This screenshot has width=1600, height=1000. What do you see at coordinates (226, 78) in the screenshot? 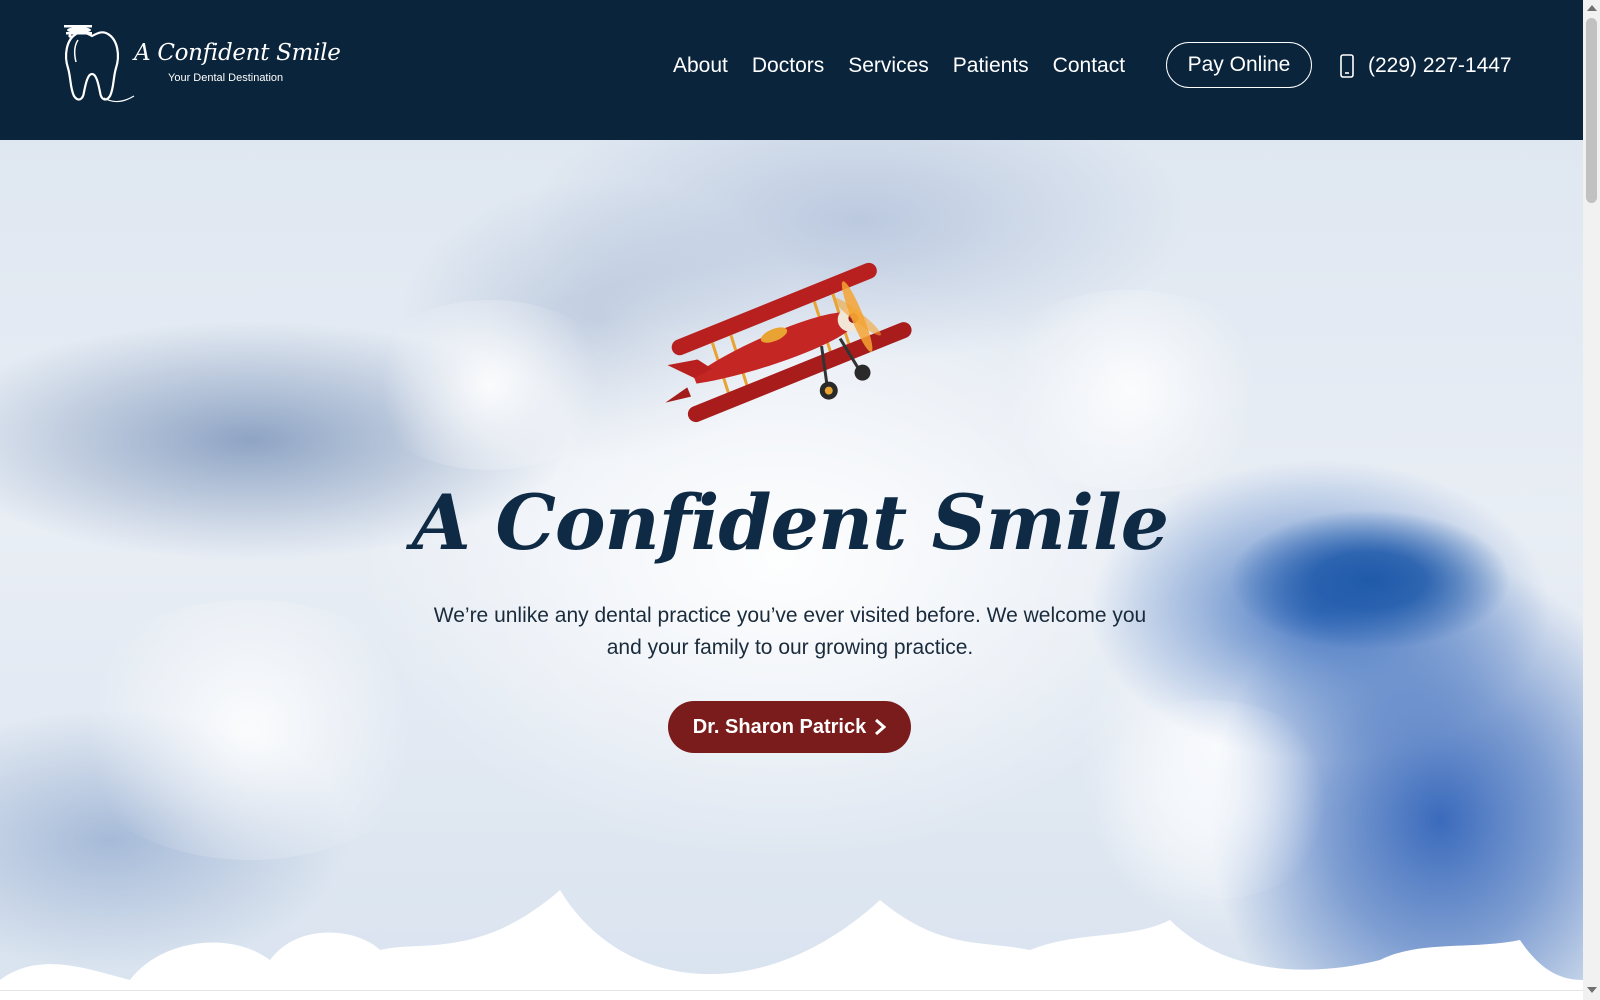
I see `logo-subtitle: Your Dental Destination` at bounding box center [226, 78].